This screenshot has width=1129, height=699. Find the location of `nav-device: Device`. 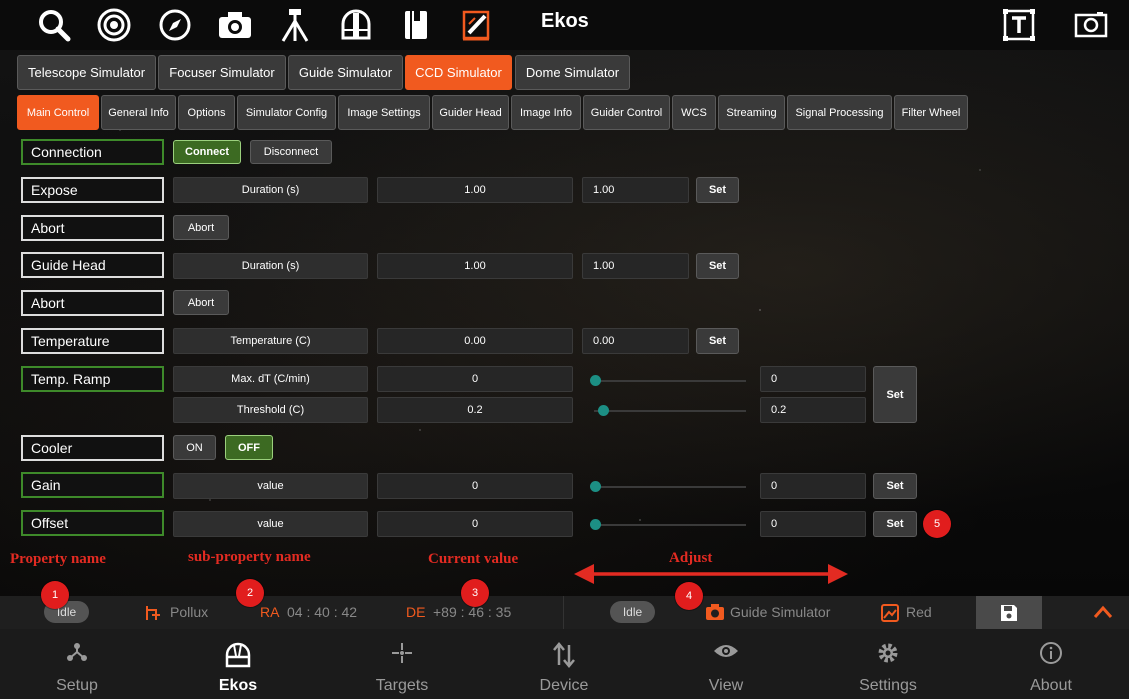

nav-device: Device is located at coordinates (564, 664).